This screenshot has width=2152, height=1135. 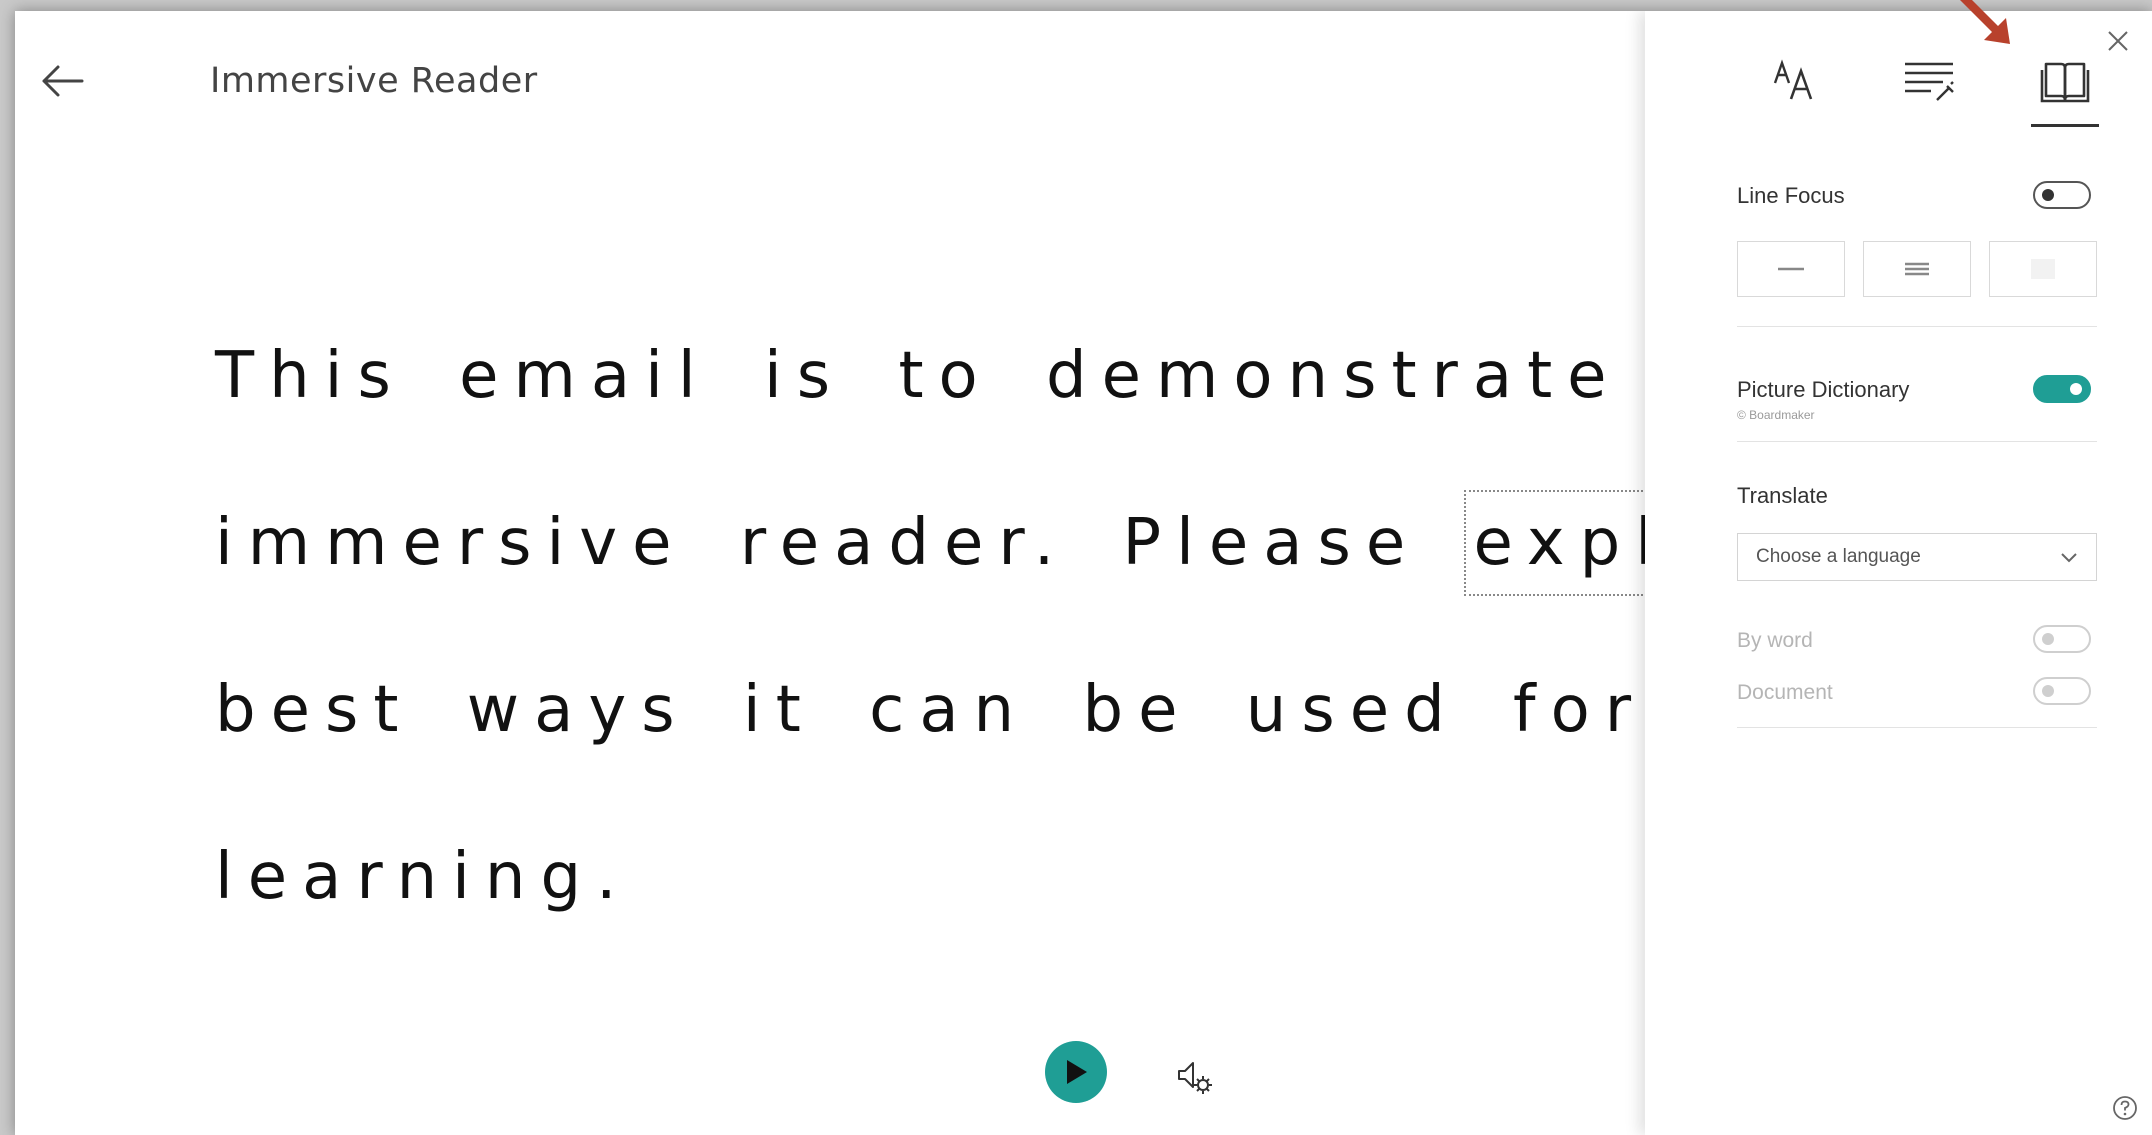 What do you see at coordinates (904, 543) in the screenshot?
I see `word: reader.` at bounding box center [904, 543].